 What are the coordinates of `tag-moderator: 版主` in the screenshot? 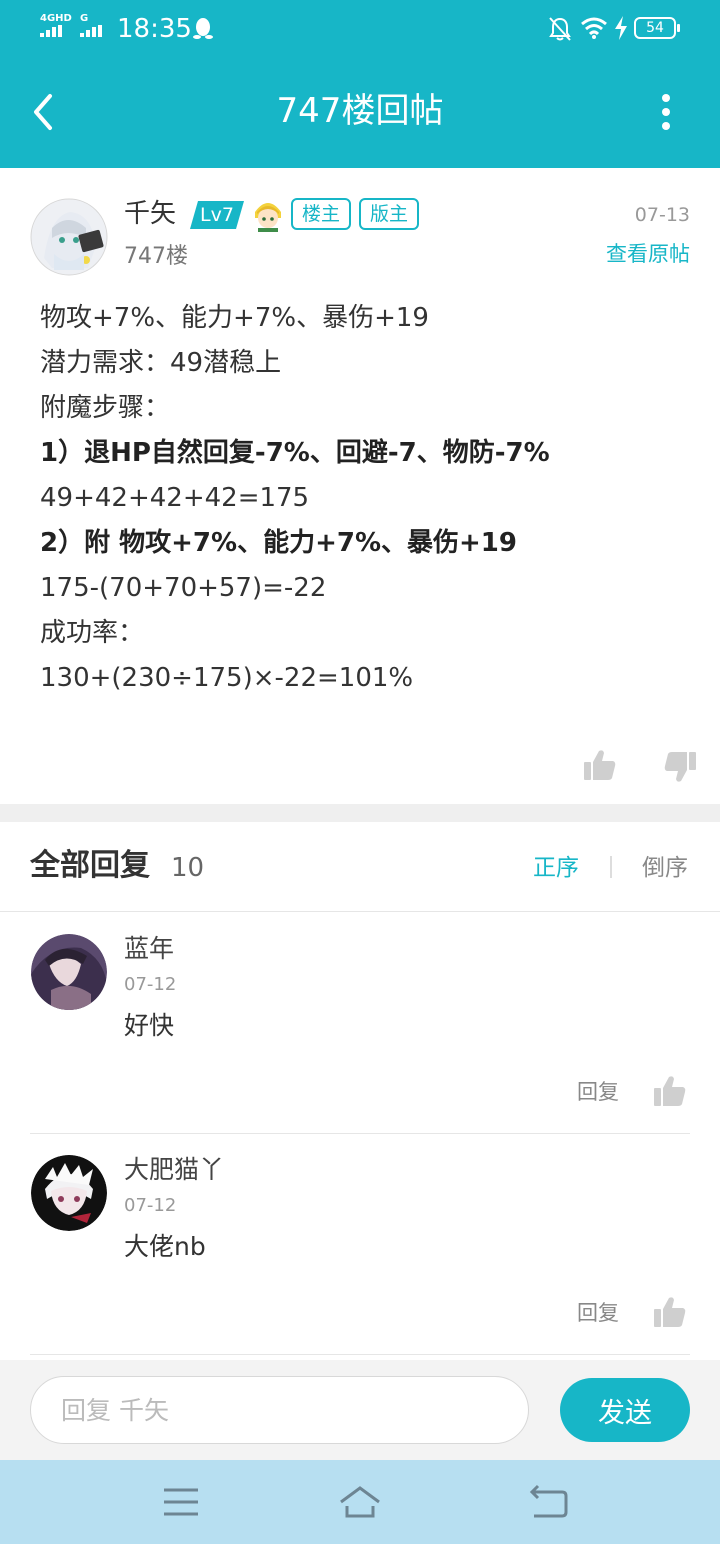 It's located at (389, 214).